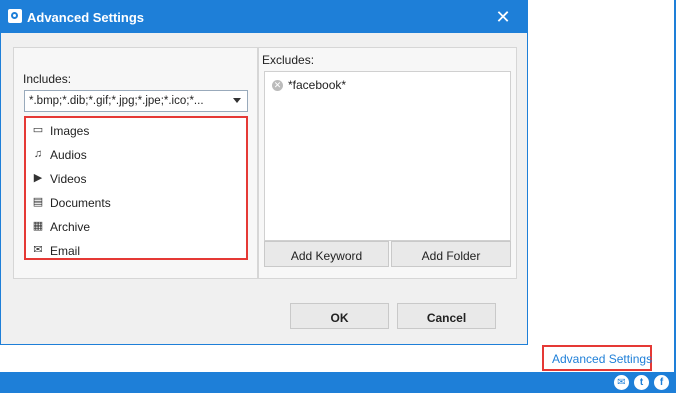 This screenshot has height=393, width=676. I want to click on close-icon: ✕, so click(503, 17).